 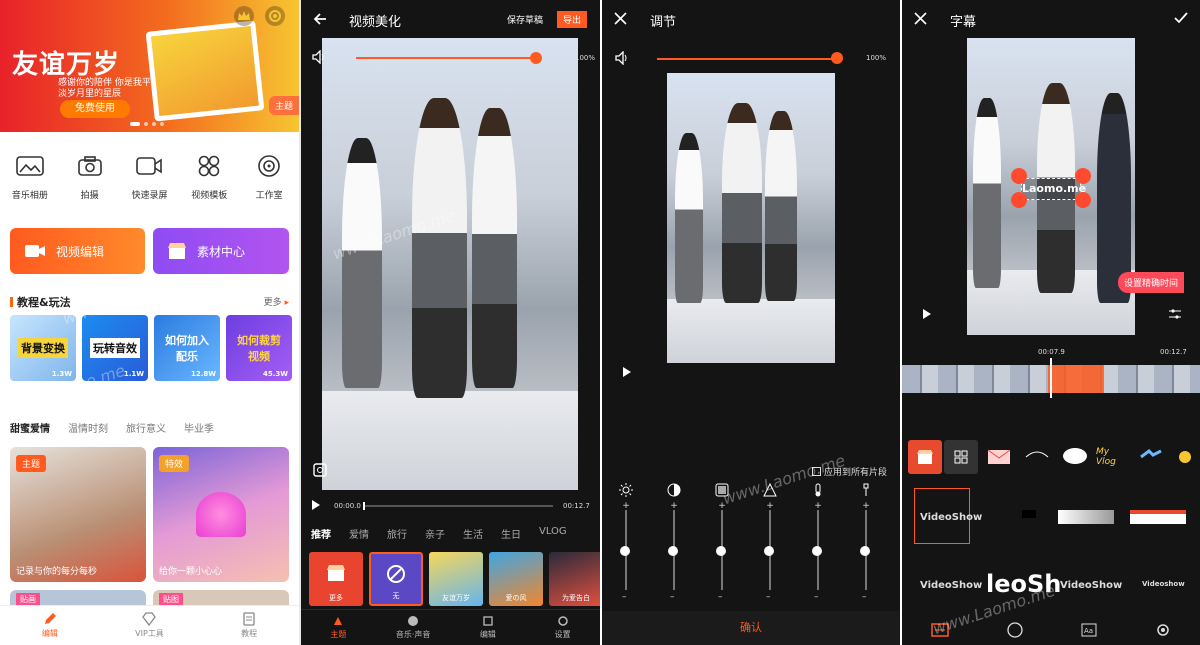 What do you see at coordinates (336, 579) in the screenshot?
I see `theme-more: 更多` at bounding box center [336, 579].